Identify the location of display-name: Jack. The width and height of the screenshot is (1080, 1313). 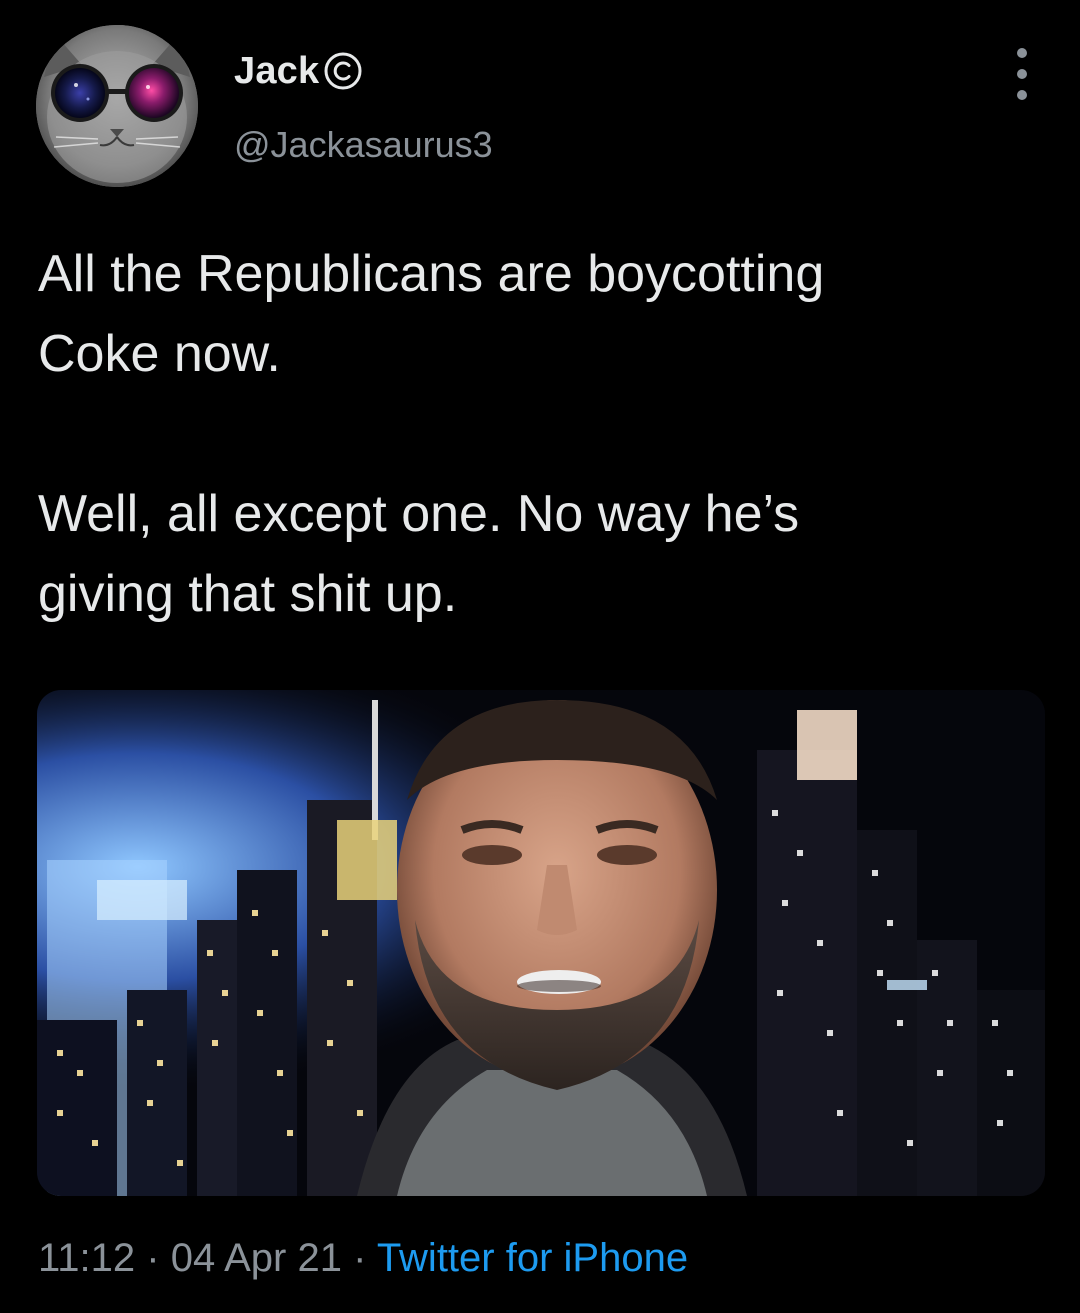
(276, 71).